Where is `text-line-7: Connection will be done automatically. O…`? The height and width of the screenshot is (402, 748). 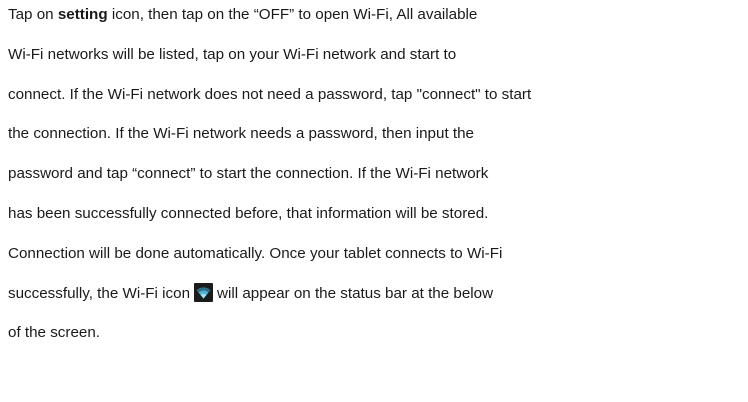 text-line-7: Connection will be done automatically. O… is located at coordinates (255, 253).